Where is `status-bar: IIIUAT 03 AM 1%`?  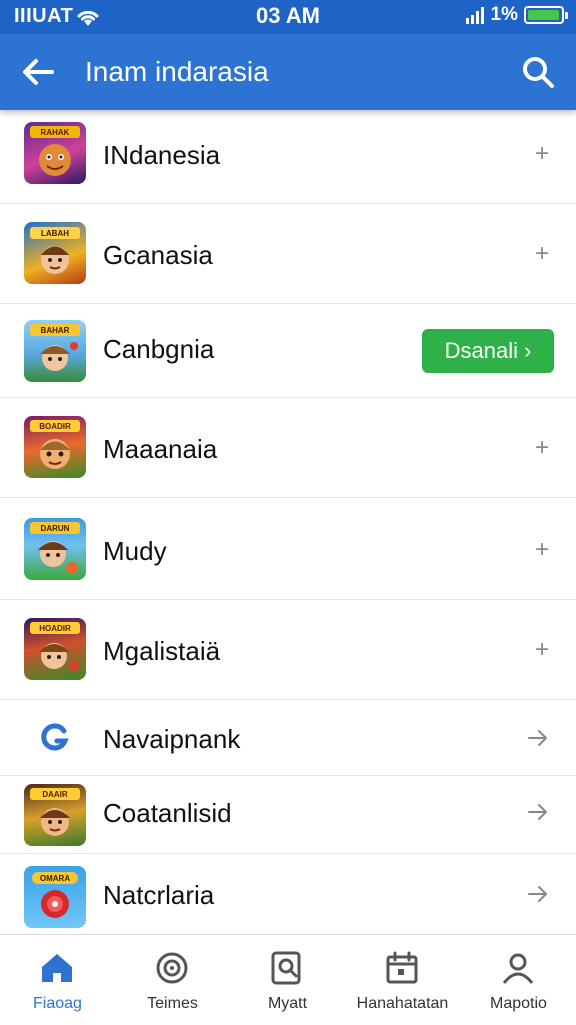 status-bar: IIIUAT 03 AM 1% is located at coordinates (288, 17).